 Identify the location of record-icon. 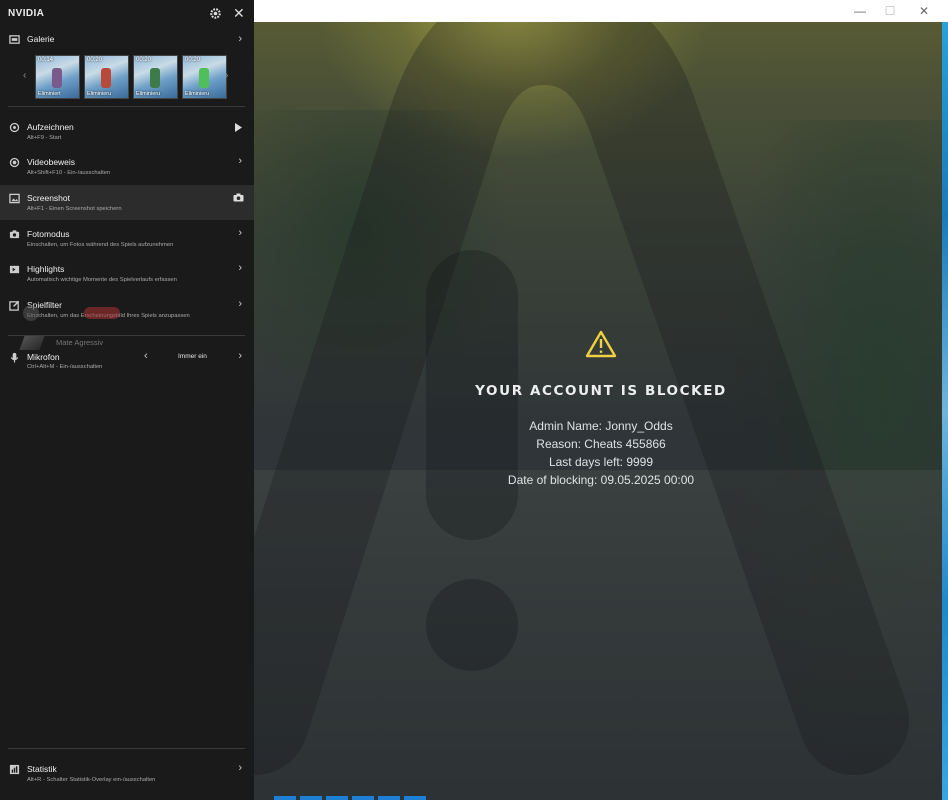
(14, 127).